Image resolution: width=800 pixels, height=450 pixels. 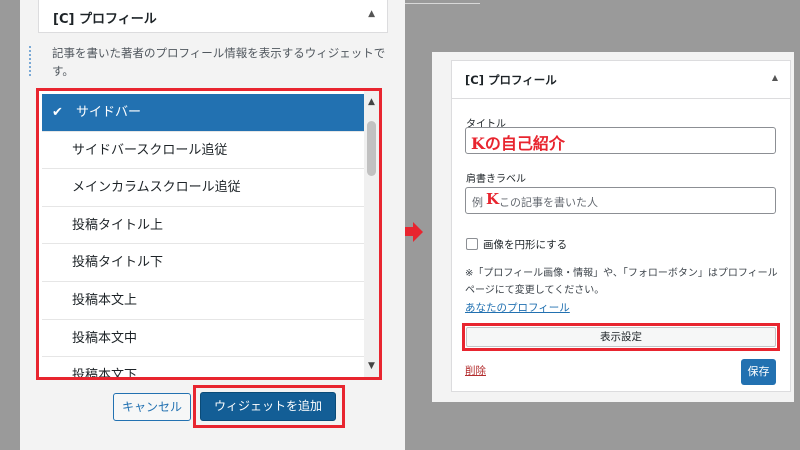 What do you see at coordinates (414, 232) in the screenshot?
I see `arrow-right-icon` at bounding box center [414, 232].